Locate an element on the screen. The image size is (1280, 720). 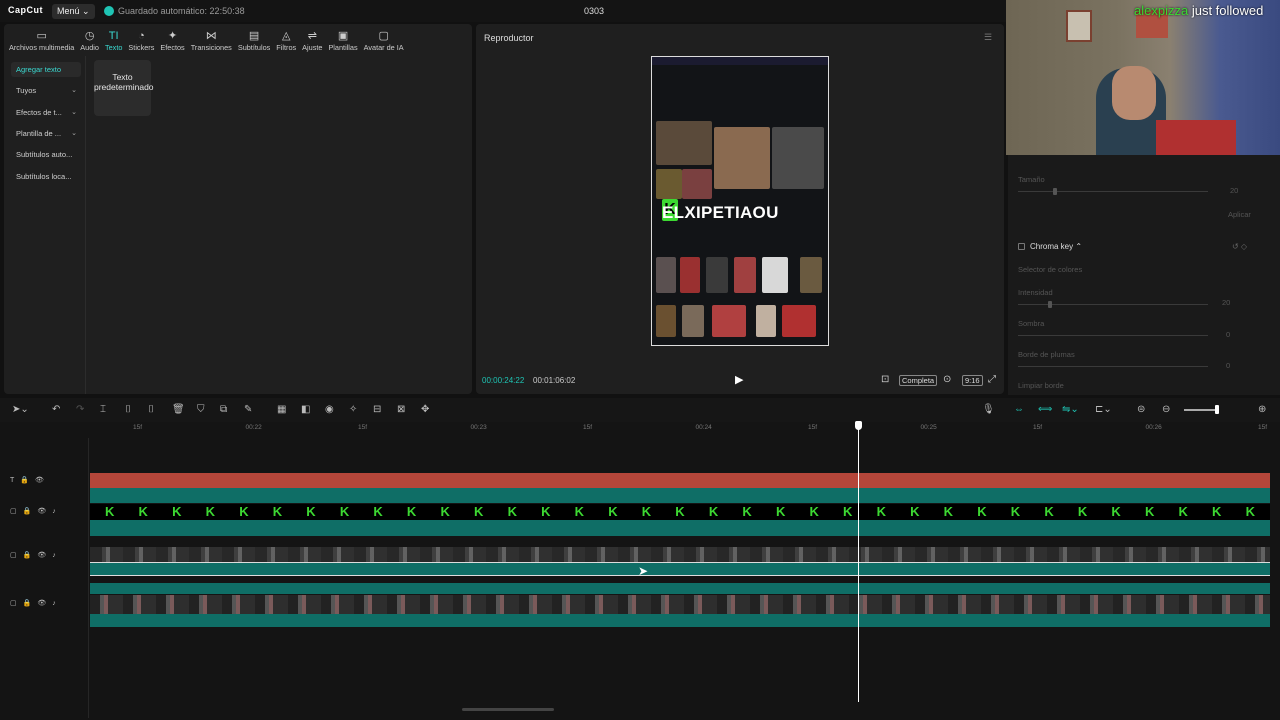
reset-icon: ↺ ◇ is located at coordinates (1239, 246).